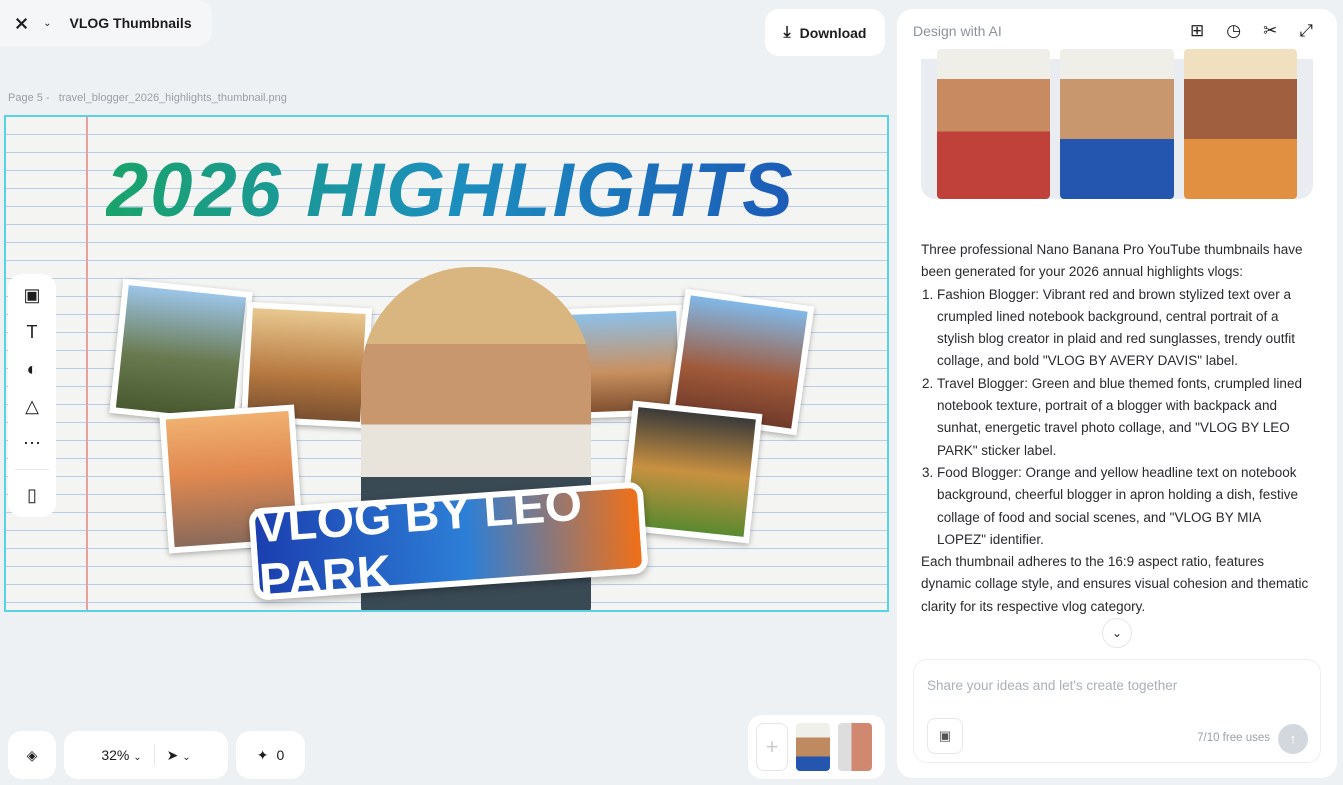  I want to click on generated-thumbnails, so click(1117, 124).